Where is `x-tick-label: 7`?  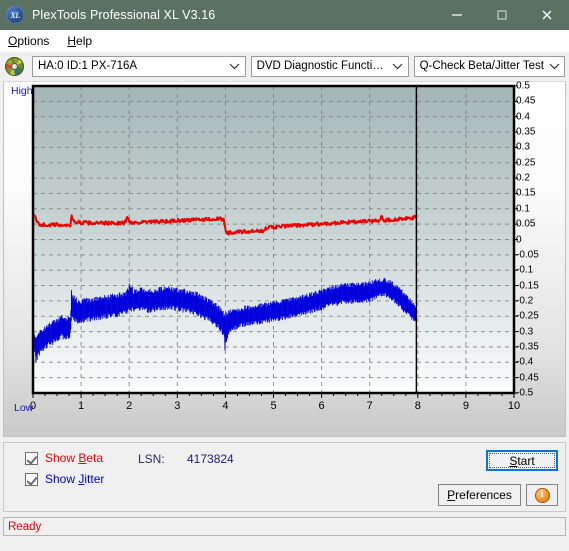 x-tick-label: 7 is located at coordinates (369, 406).